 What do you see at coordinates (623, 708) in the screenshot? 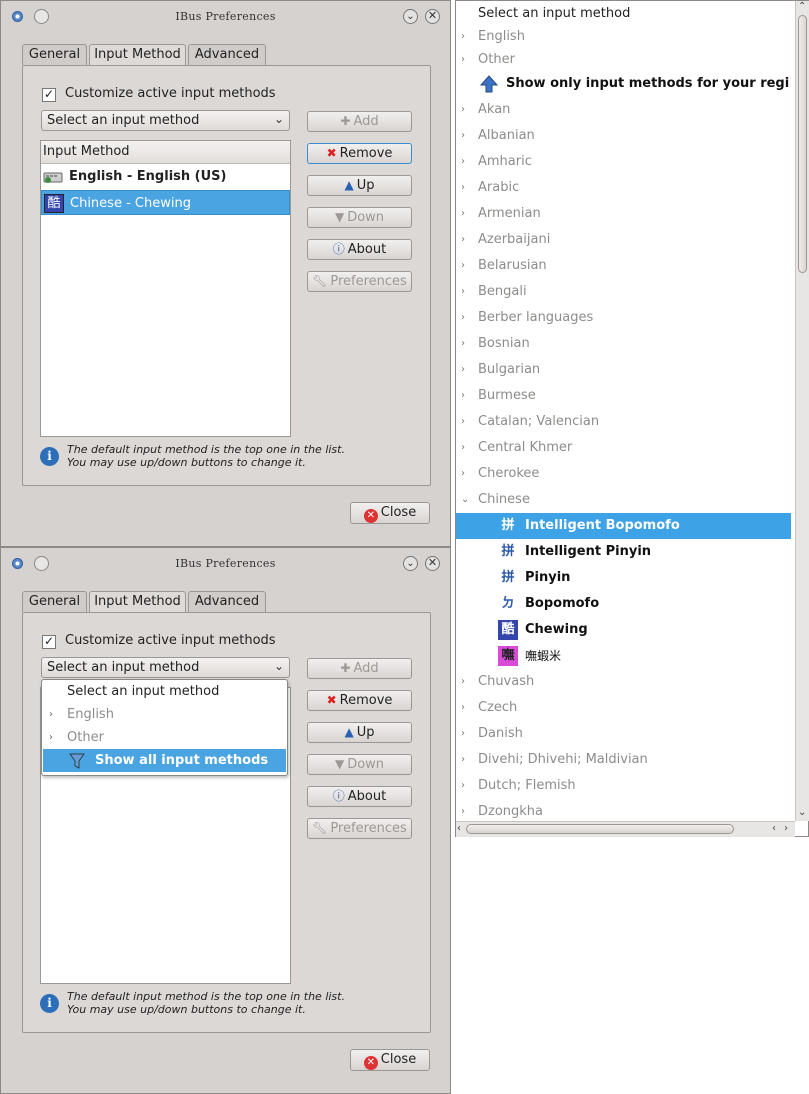
I see `language-item: › Czech` at bounding box center [623, 708].